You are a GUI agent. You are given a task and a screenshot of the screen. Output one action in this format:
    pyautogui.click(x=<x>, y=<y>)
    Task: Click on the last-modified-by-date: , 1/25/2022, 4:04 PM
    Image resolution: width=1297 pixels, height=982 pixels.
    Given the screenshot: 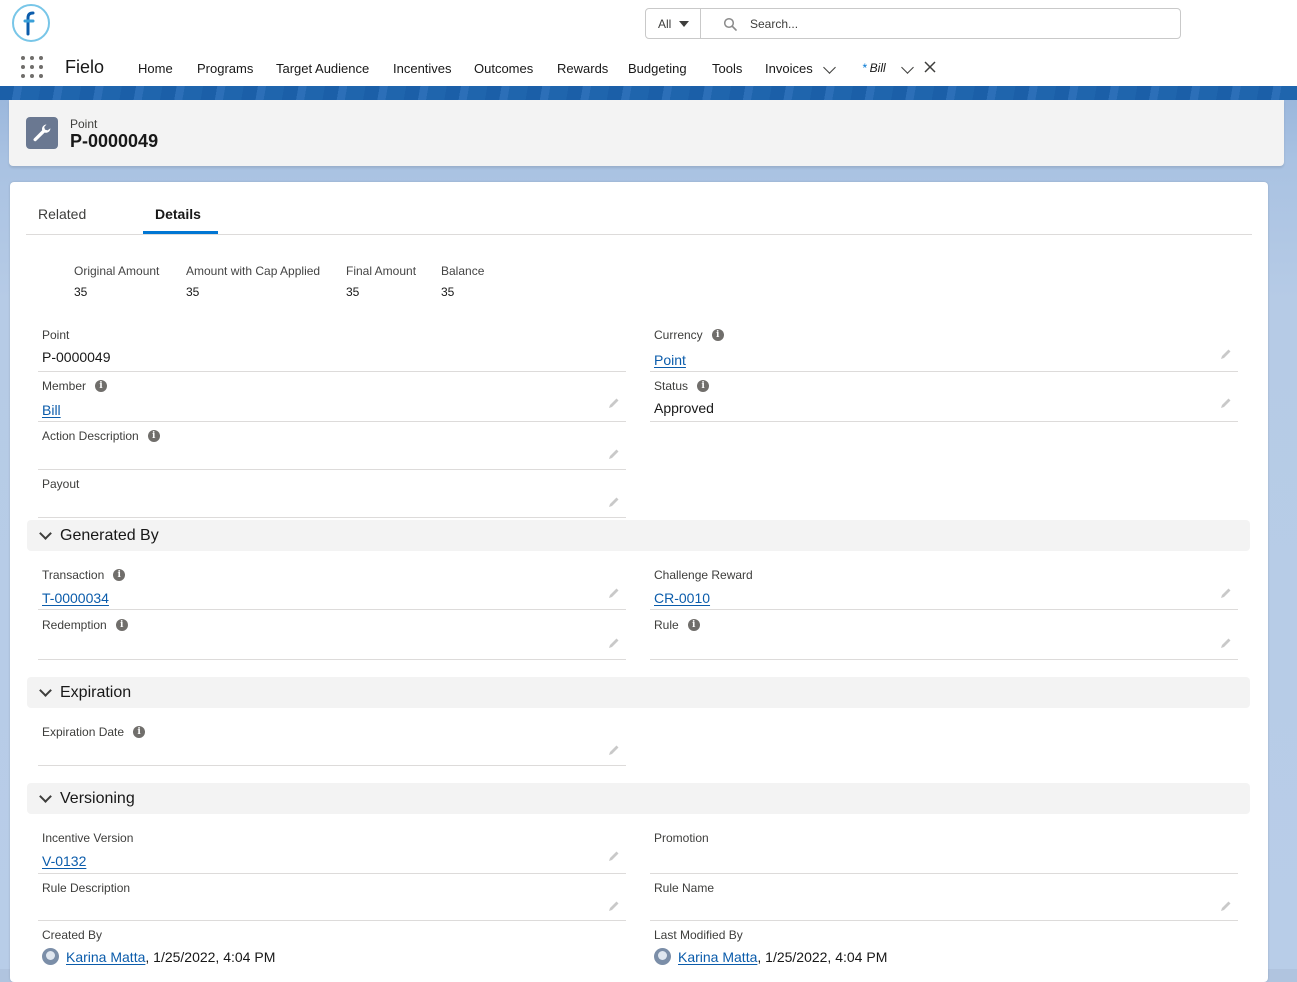 What is the action you would take?
    pyautogui.click(x=822, y=956)
    